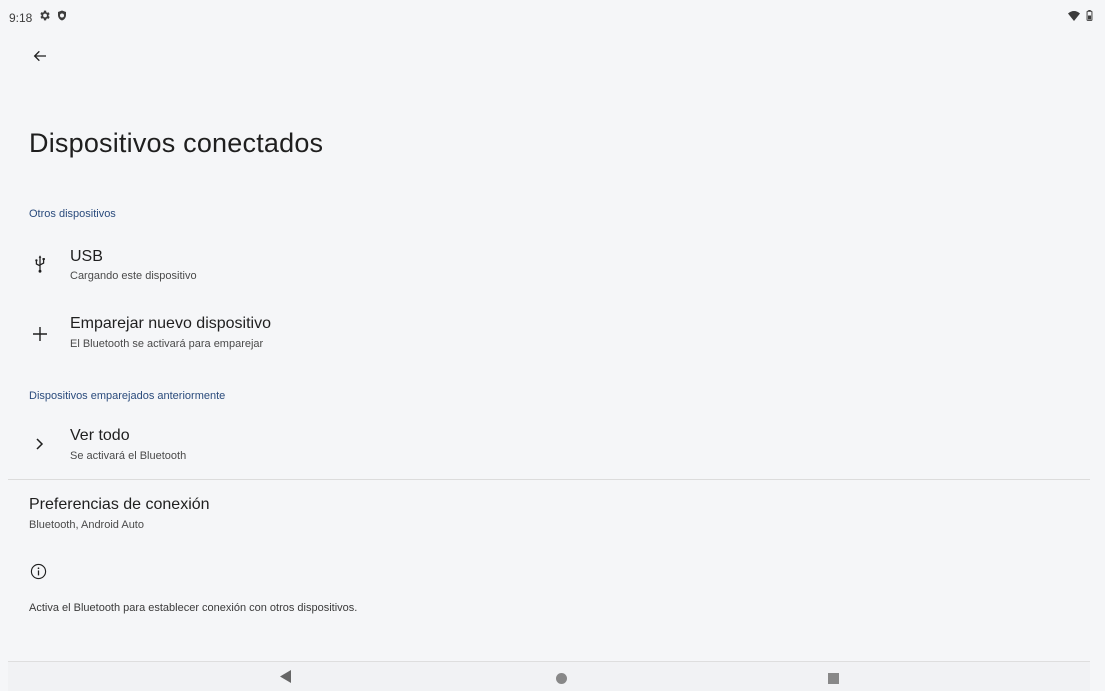 The height and width of the screenshot is (691, 1105). I want to click on pair-new-device-summary: El Bluetooth se activará para emparejar, so click(167, 344).